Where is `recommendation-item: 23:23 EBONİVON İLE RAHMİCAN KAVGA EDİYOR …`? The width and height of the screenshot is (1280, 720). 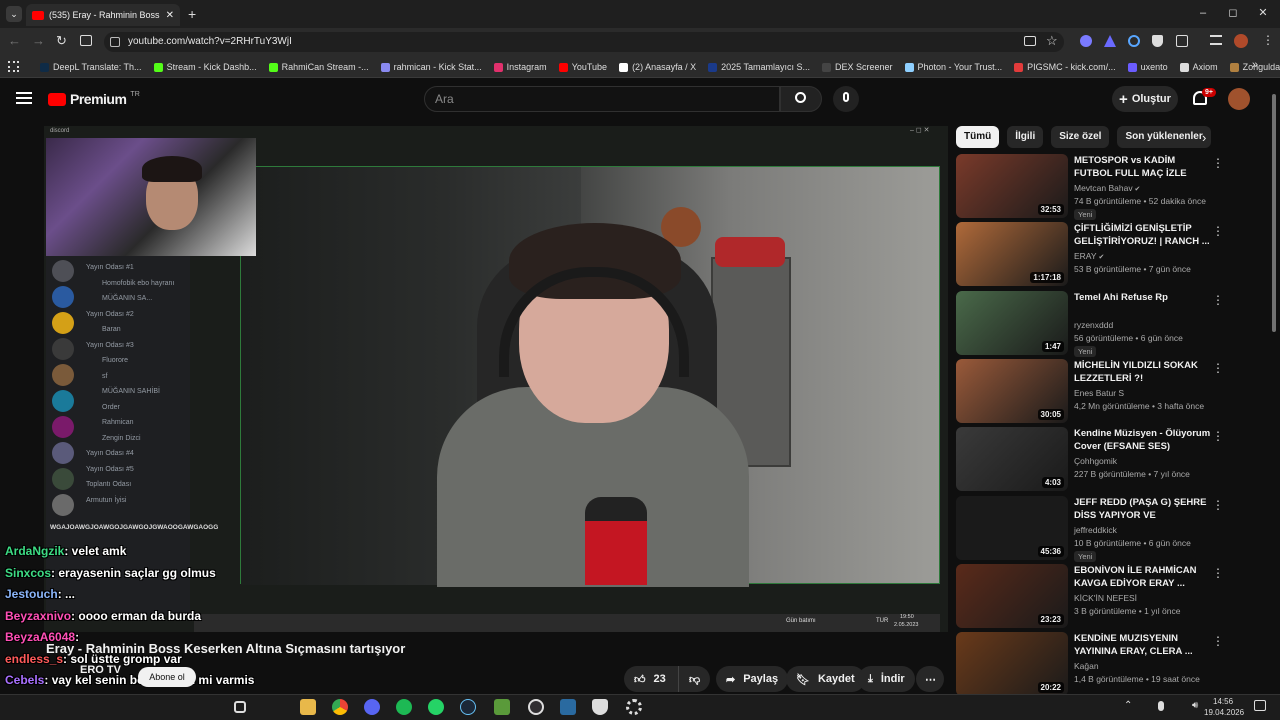 recommendation-item: 23:23 EBONİVON İLE RAHMİCAN KAVGA EDİYOR … is located at coordinates (1111, 595).